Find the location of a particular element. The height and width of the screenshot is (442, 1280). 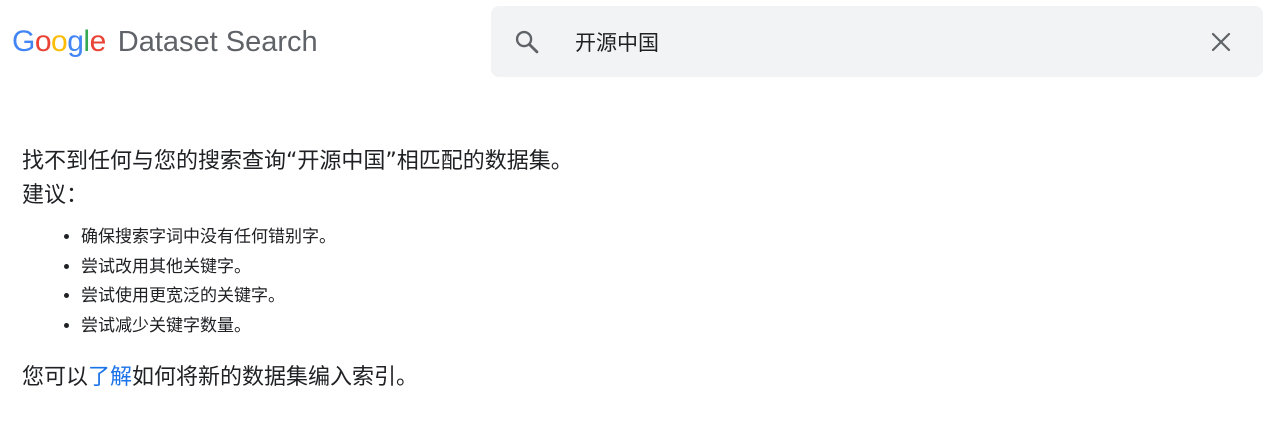

google-logo: Google is located at coordinates (59, 42).